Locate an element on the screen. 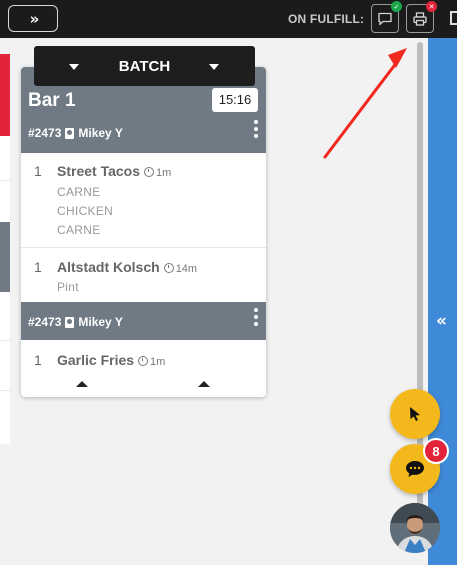 Image resolution: width=457 pixels, height=565 pixels. unread-badge: 8 is located at coordinates (436, 451).